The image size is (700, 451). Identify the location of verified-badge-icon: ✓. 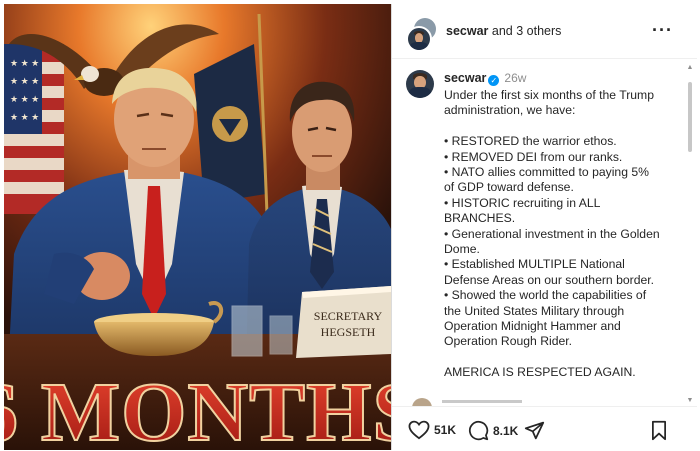
(494, 80).